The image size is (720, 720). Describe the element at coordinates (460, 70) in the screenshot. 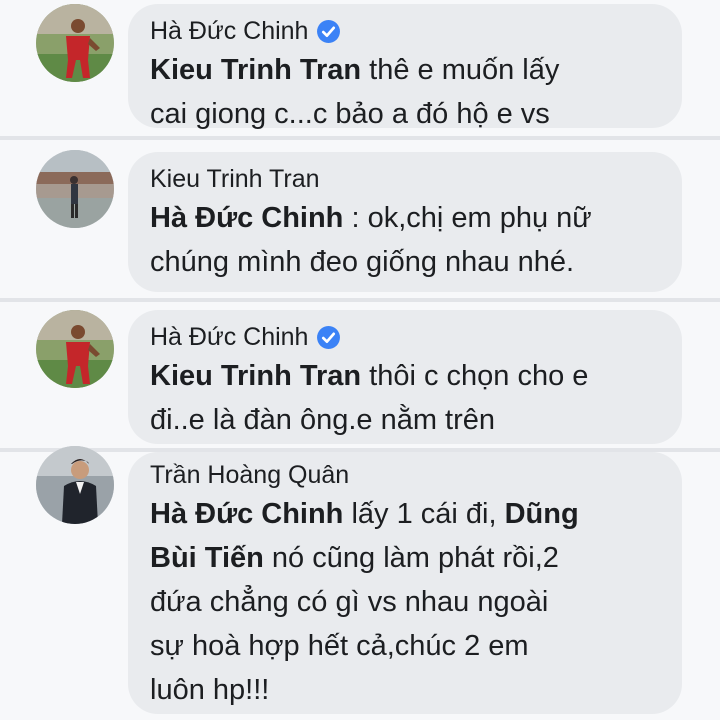

I see `comment-text-segment: thê e muốn lấy` at that location.